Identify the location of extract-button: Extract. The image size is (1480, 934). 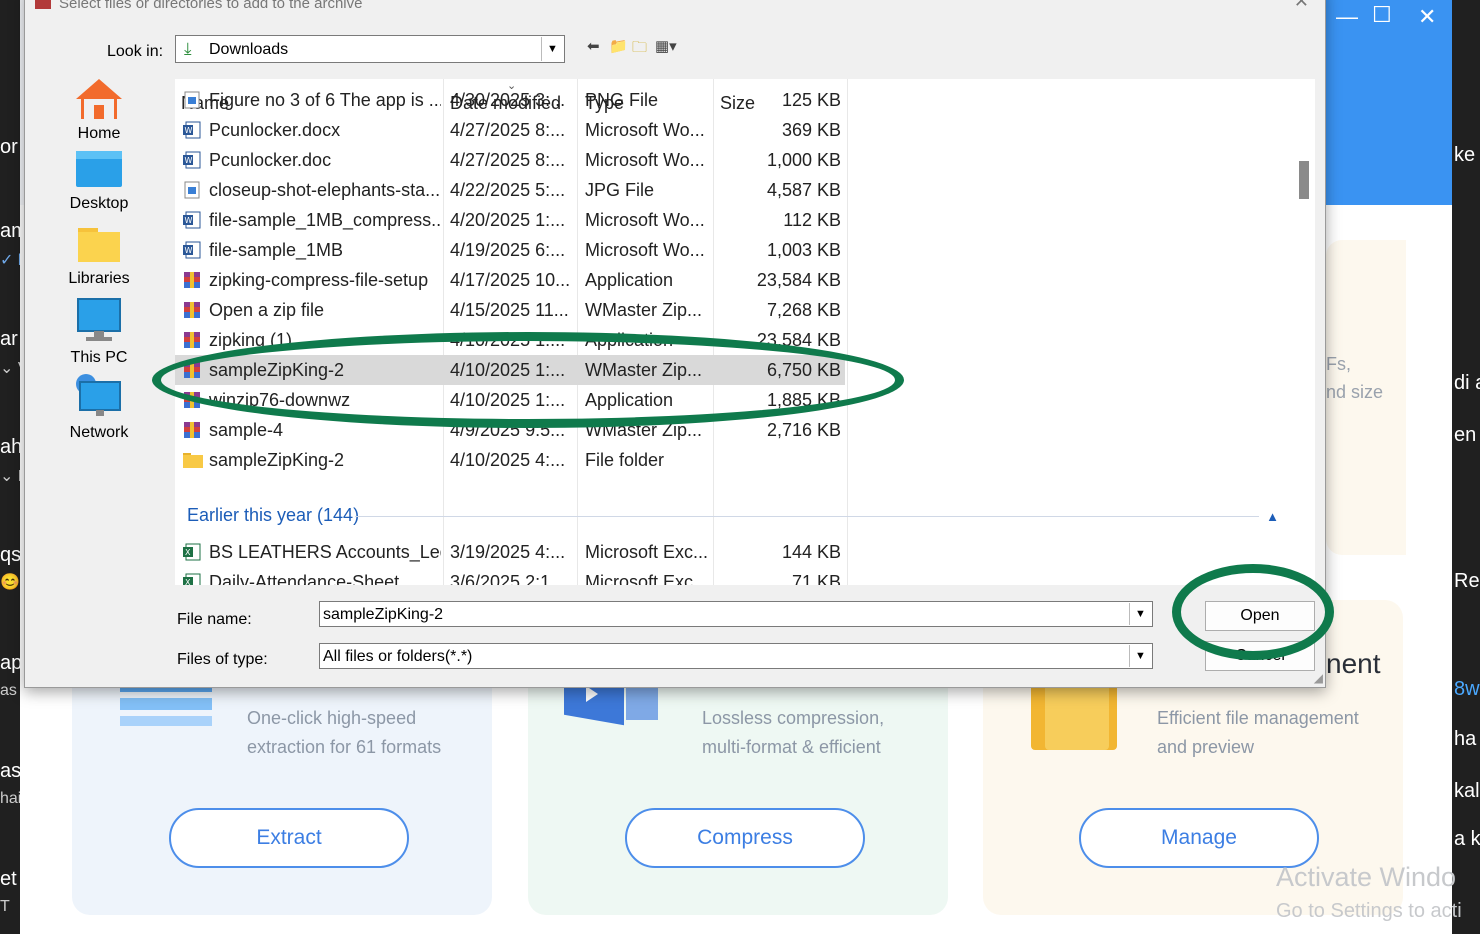
(289, 838).